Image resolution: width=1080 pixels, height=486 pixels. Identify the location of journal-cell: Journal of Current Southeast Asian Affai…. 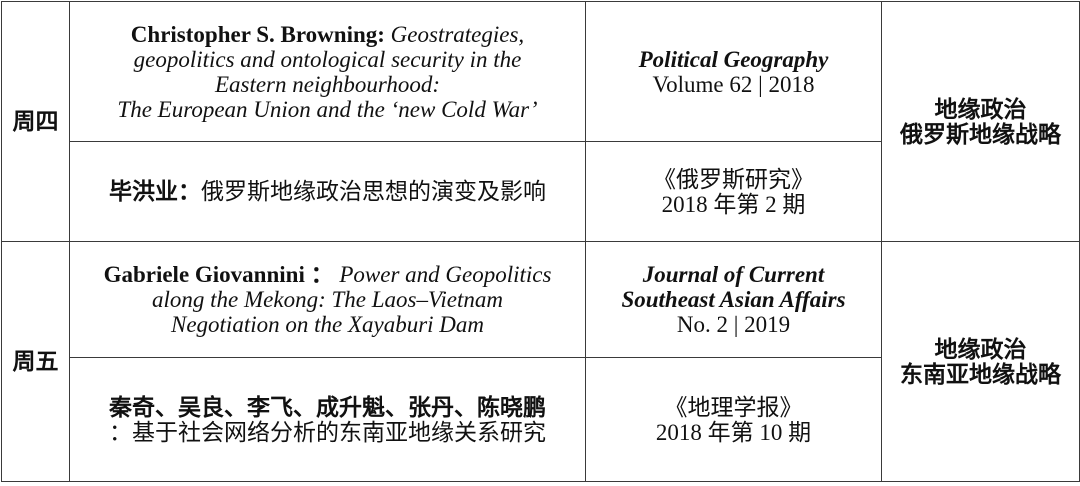
(733, 299).